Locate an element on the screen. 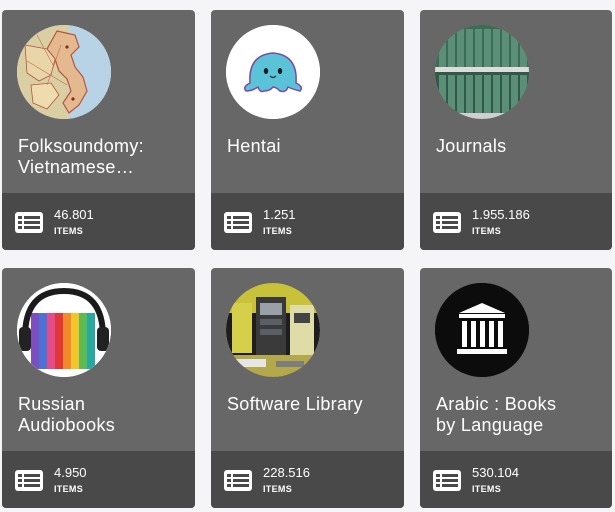 Image resolution: width=615 pixels, height=512 pixels. collection-stats: 530.104 ITEMS is located at coordinates (516, 479).